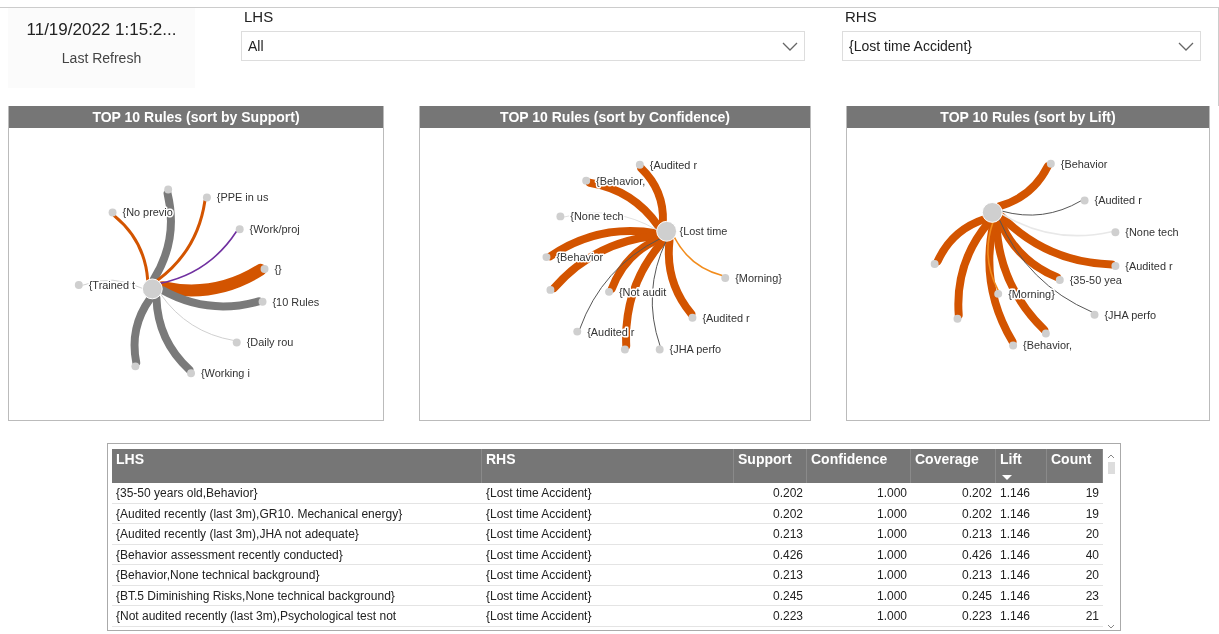 This screenshot has width=1219, height=634. What do you see at coordinates (1111, 456) in the screenshot?
I see `scroll-up-icon` at bounding box center [1111, 456].